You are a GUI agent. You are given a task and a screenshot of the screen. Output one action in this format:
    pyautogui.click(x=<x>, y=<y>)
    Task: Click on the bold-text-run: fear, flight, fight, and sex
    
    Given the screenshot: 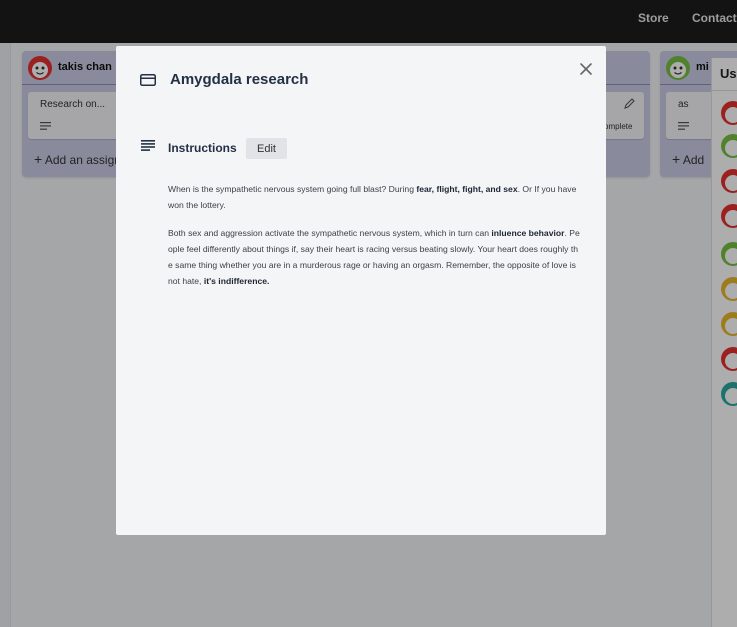 What is the action you would take?
    pyautogui.click(x=467, y=189)
    